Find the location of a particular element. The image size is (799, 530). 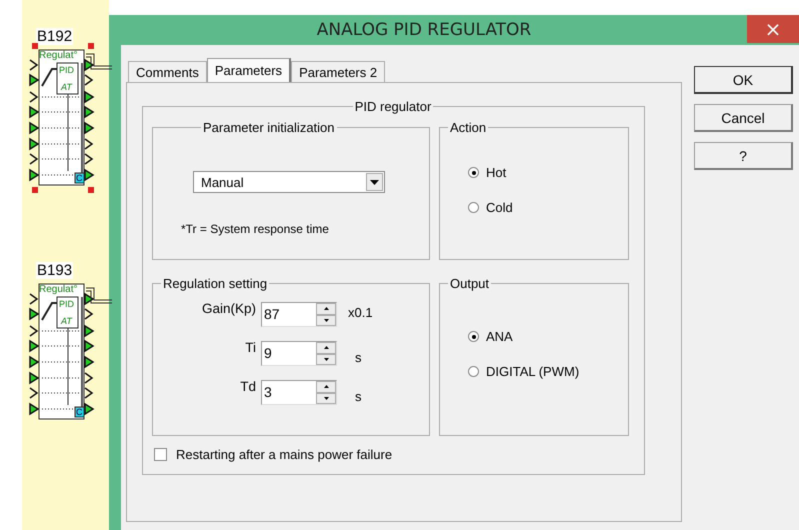

spin-field: 9 is located at coordinates (299, 353).